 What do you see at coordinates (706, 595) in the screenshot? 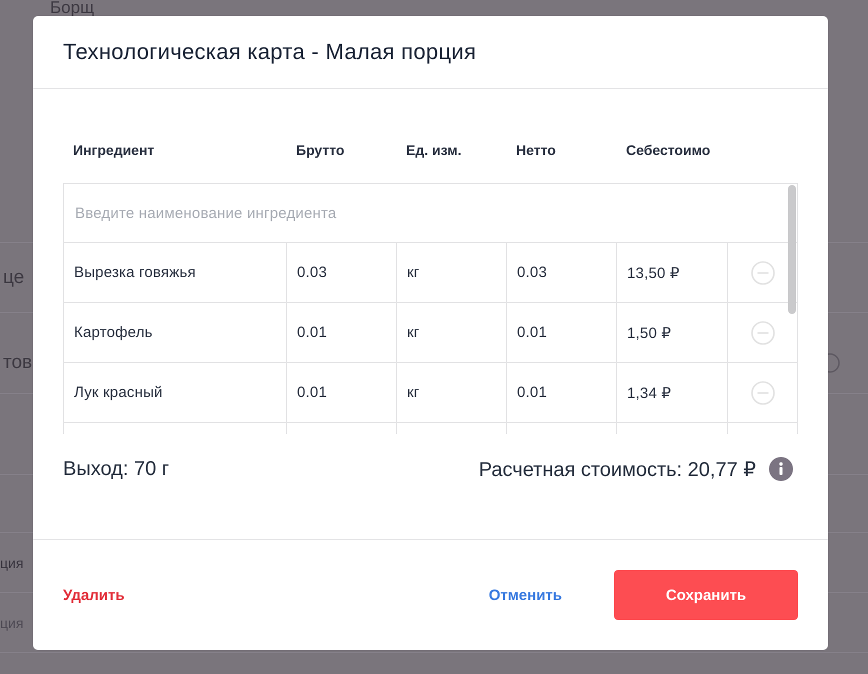
I see `save-button: Сохранить` at bounding box center [706, 595].